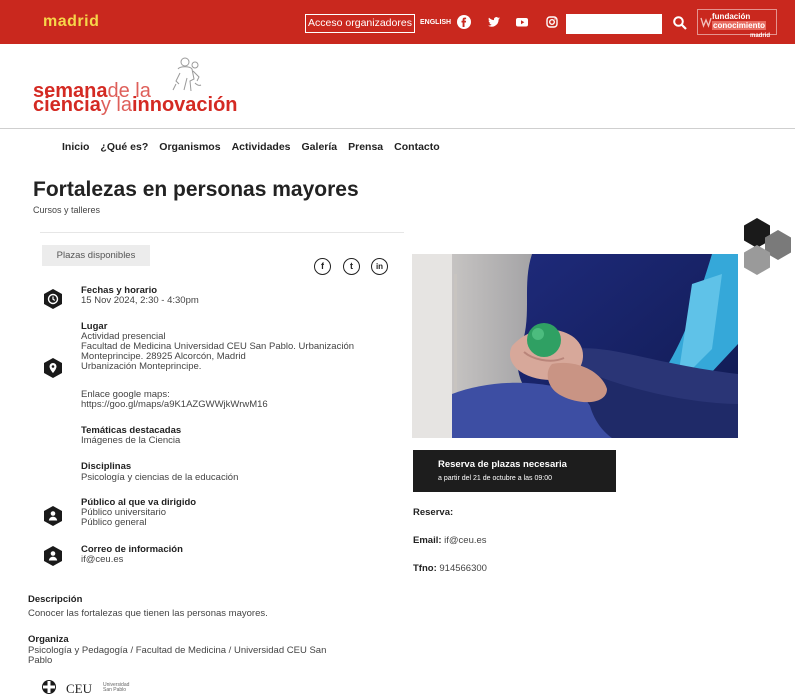 Image resolution: width=795 pixels, height=695 pixels. What do you see at coordinates (187, 74) in the screenshot?
I see `scientists-illustration-icon` at bounding box center [187, 74].